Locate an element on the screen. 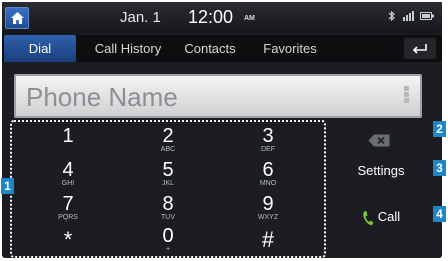 The width and height of the screenshot is (448, 261). key-digit: 3 is located at coordinates (268, 136).